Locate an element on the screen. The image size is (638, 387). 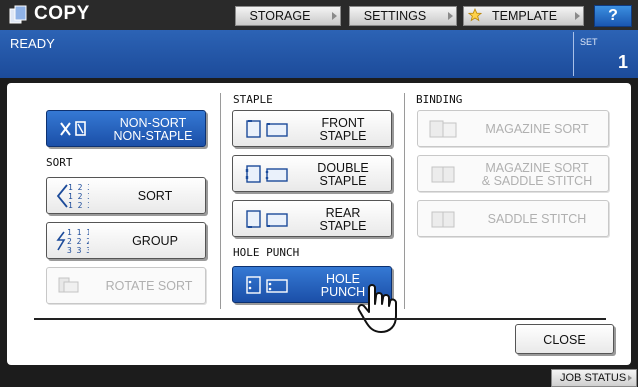
front-staple-line1: FRONT is located at coordinates (343, 123).